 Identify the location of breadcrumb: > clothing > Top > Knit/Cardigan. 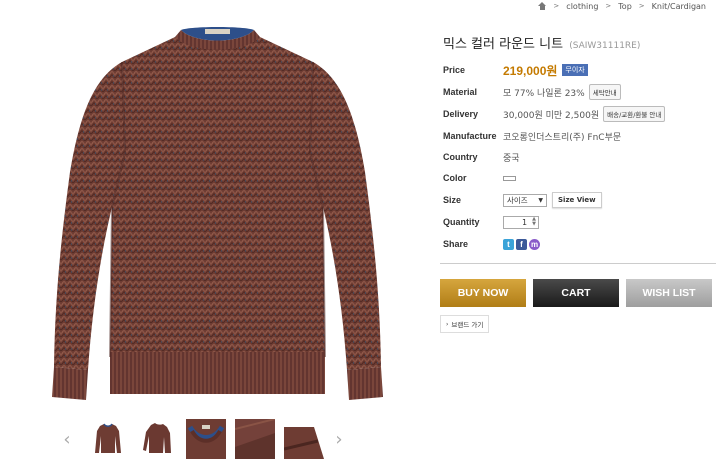
(622, 6).